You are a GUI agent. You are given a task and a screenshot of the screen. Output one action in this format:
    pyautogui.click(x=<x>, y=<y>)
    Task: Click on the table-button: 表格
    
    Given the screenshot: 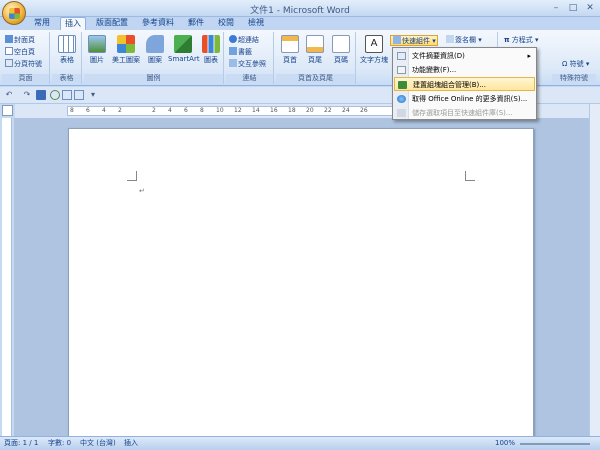 What is the action you would take?
    pyautogui.click(x=67, y=50)
    